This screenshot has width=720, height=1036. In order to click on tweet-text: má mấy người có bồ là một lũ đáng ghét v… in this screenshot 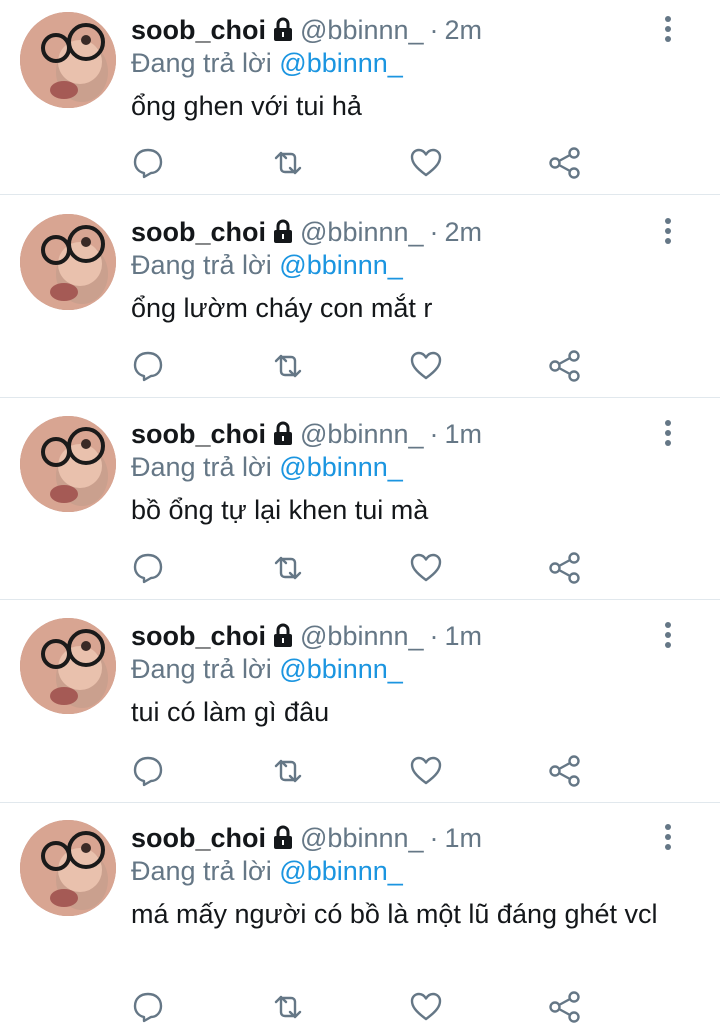, I will do `click(394, 914)`.